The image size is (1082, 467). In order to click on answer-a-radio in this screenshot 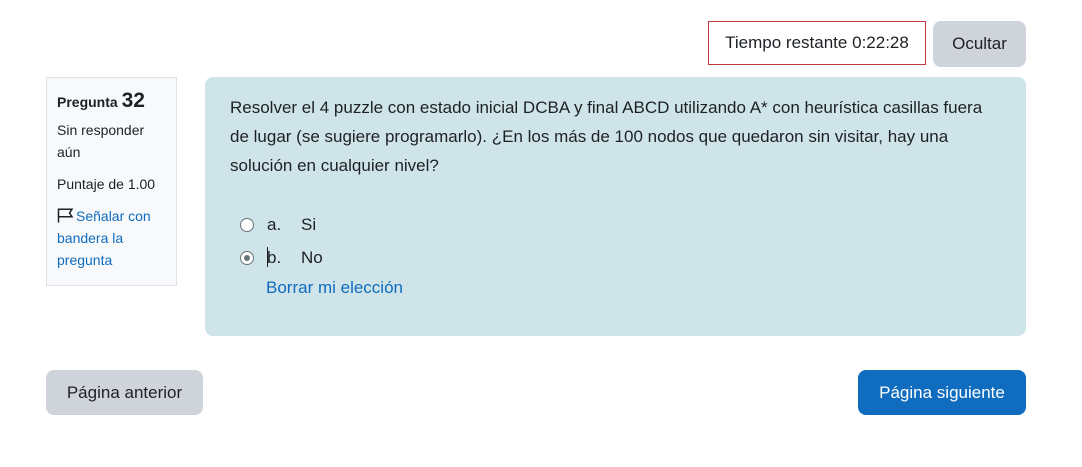, I will do `click(247, 224)`.